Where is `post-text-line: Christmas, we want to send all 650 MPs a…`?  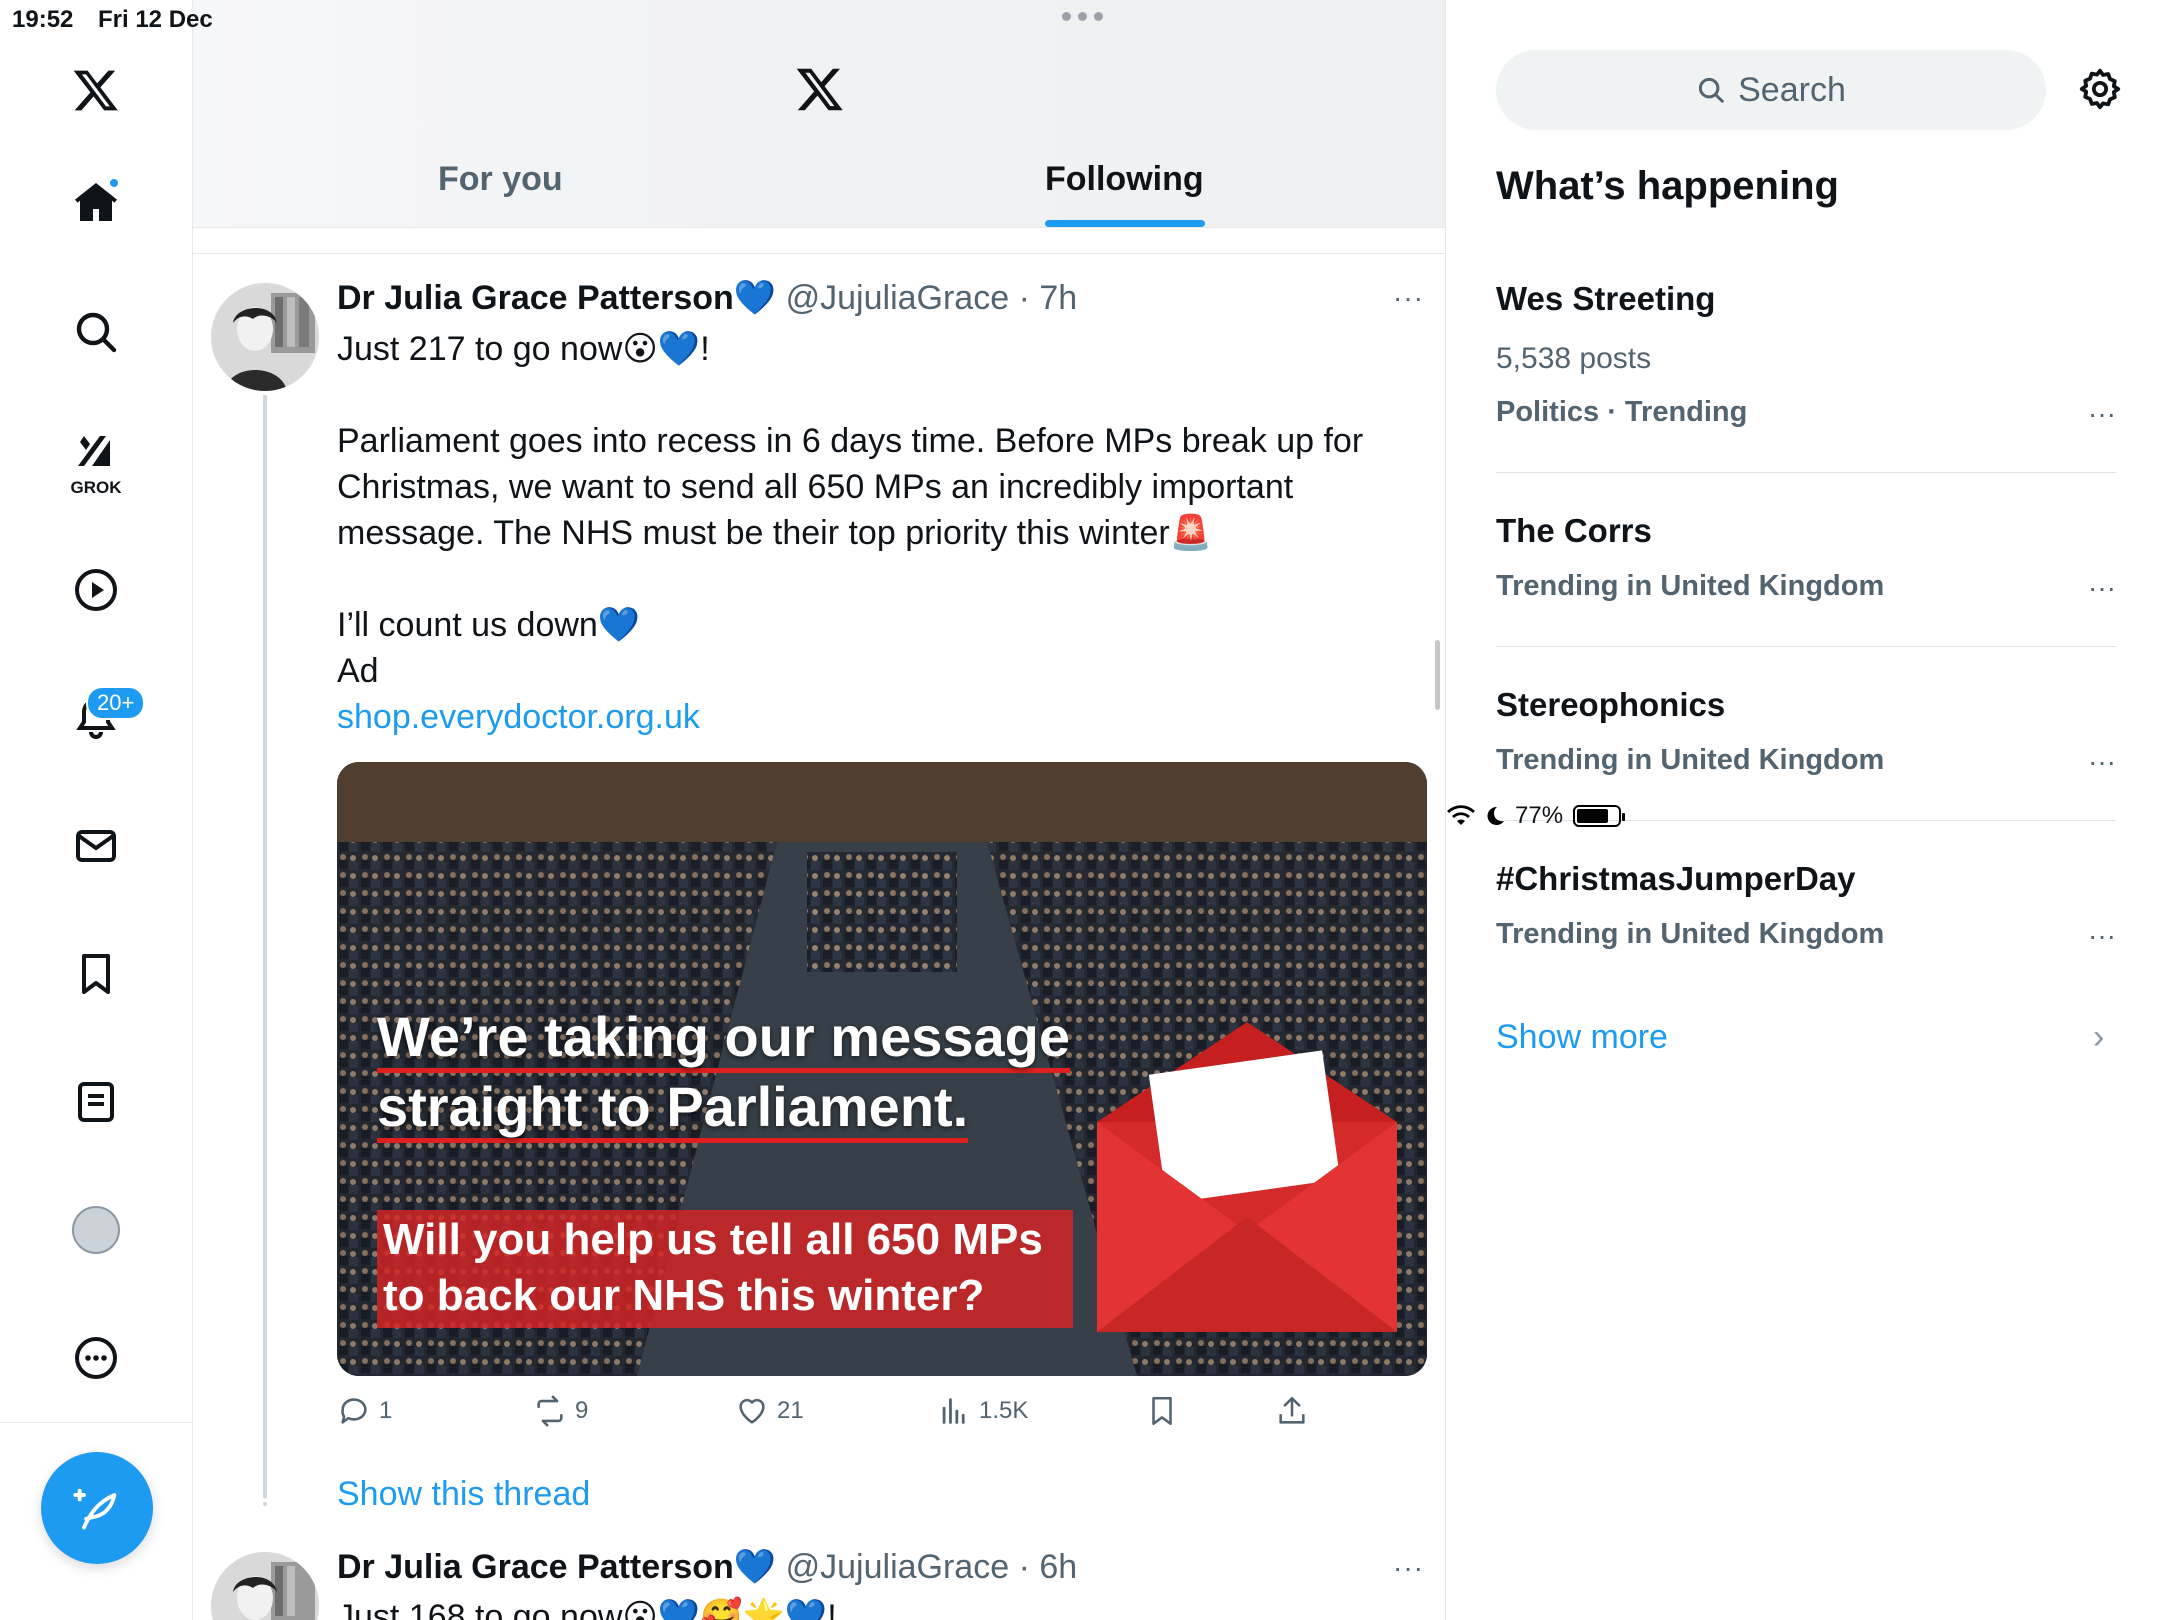
post-text-line: Christmas, we want to send all 650 MPs a… is located at coordinates (815, 487).